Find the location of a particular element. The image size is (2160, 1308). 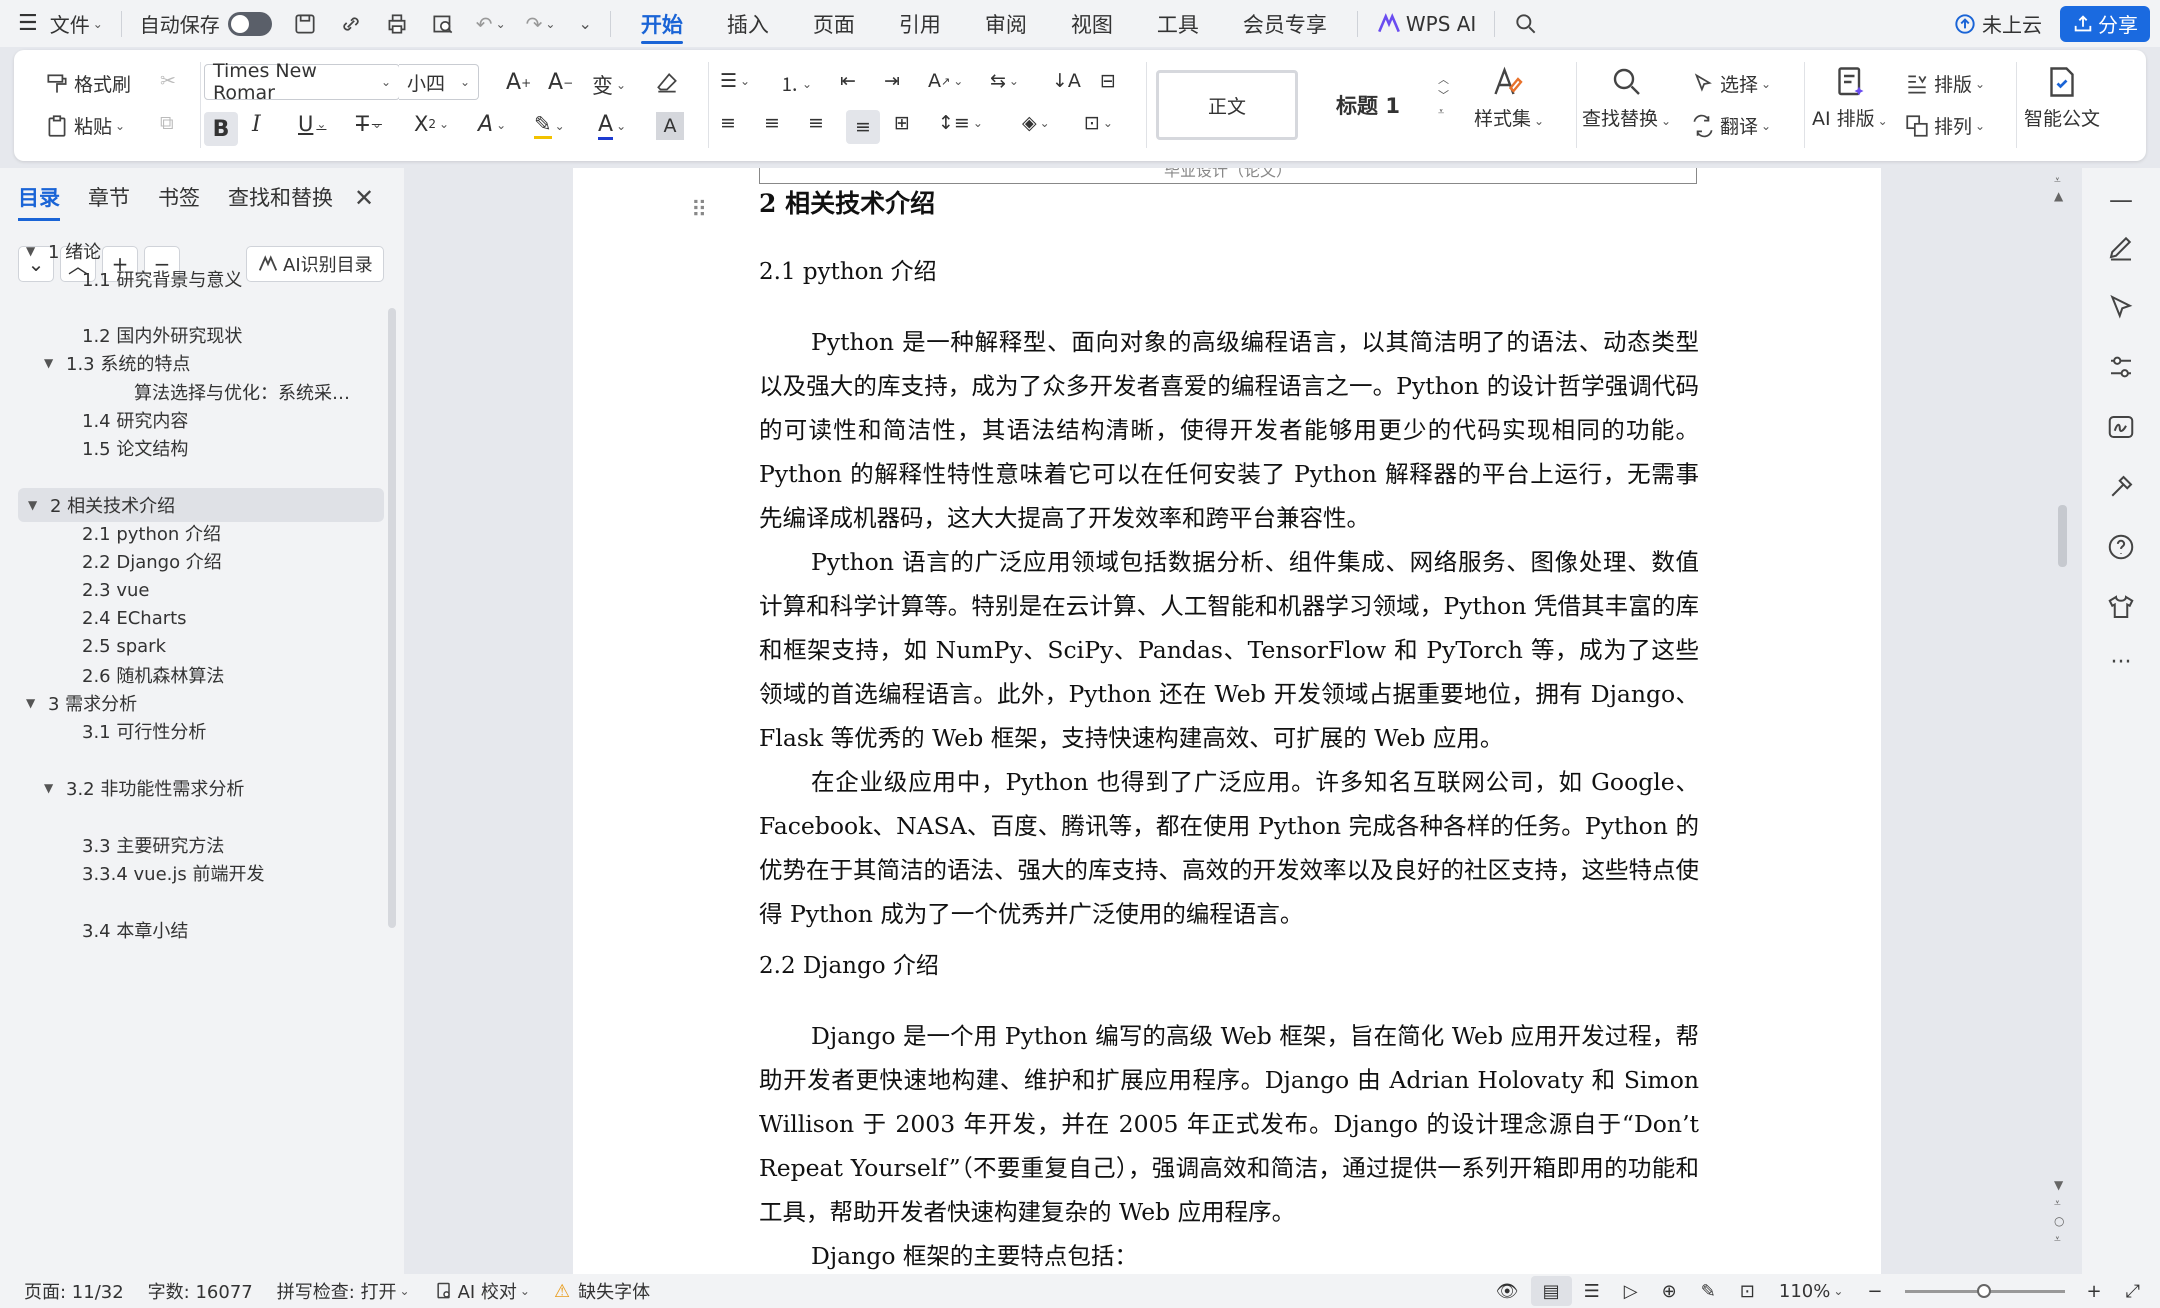

tab-review: 审阅 is located at coordinates (1006, 23).